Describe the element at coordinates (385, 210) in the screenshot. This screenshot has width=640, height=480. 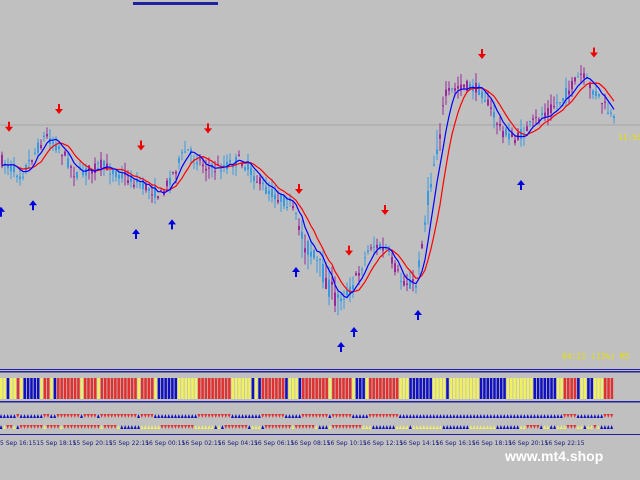
I see `sell-arrow-icon` at that location.